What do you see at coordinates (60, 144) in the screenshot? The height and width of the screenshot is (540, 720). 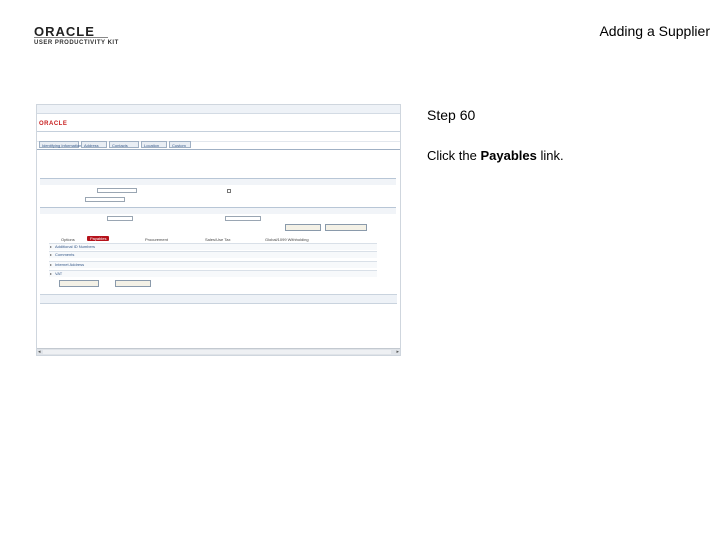 I see `tab-identifying-information: Identifying Information` at bounding box center [60, 144].